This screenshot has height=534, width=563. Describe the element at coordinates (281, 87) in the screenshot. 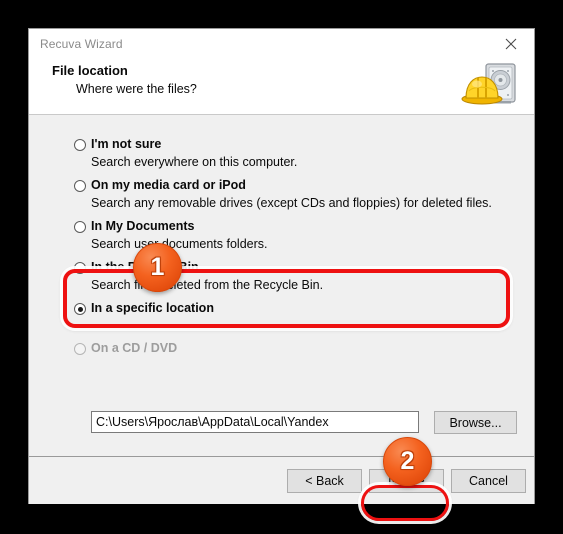

I see `wizard-header: File location Where were the files?` at that location.